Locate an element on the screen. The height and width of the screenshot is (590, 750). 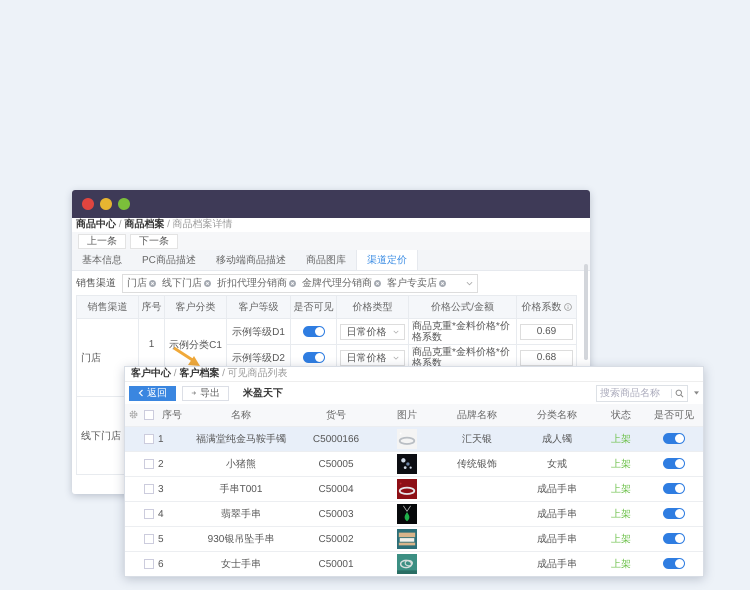
table-cell: 成人镯 is located at coordinates (557, 439).